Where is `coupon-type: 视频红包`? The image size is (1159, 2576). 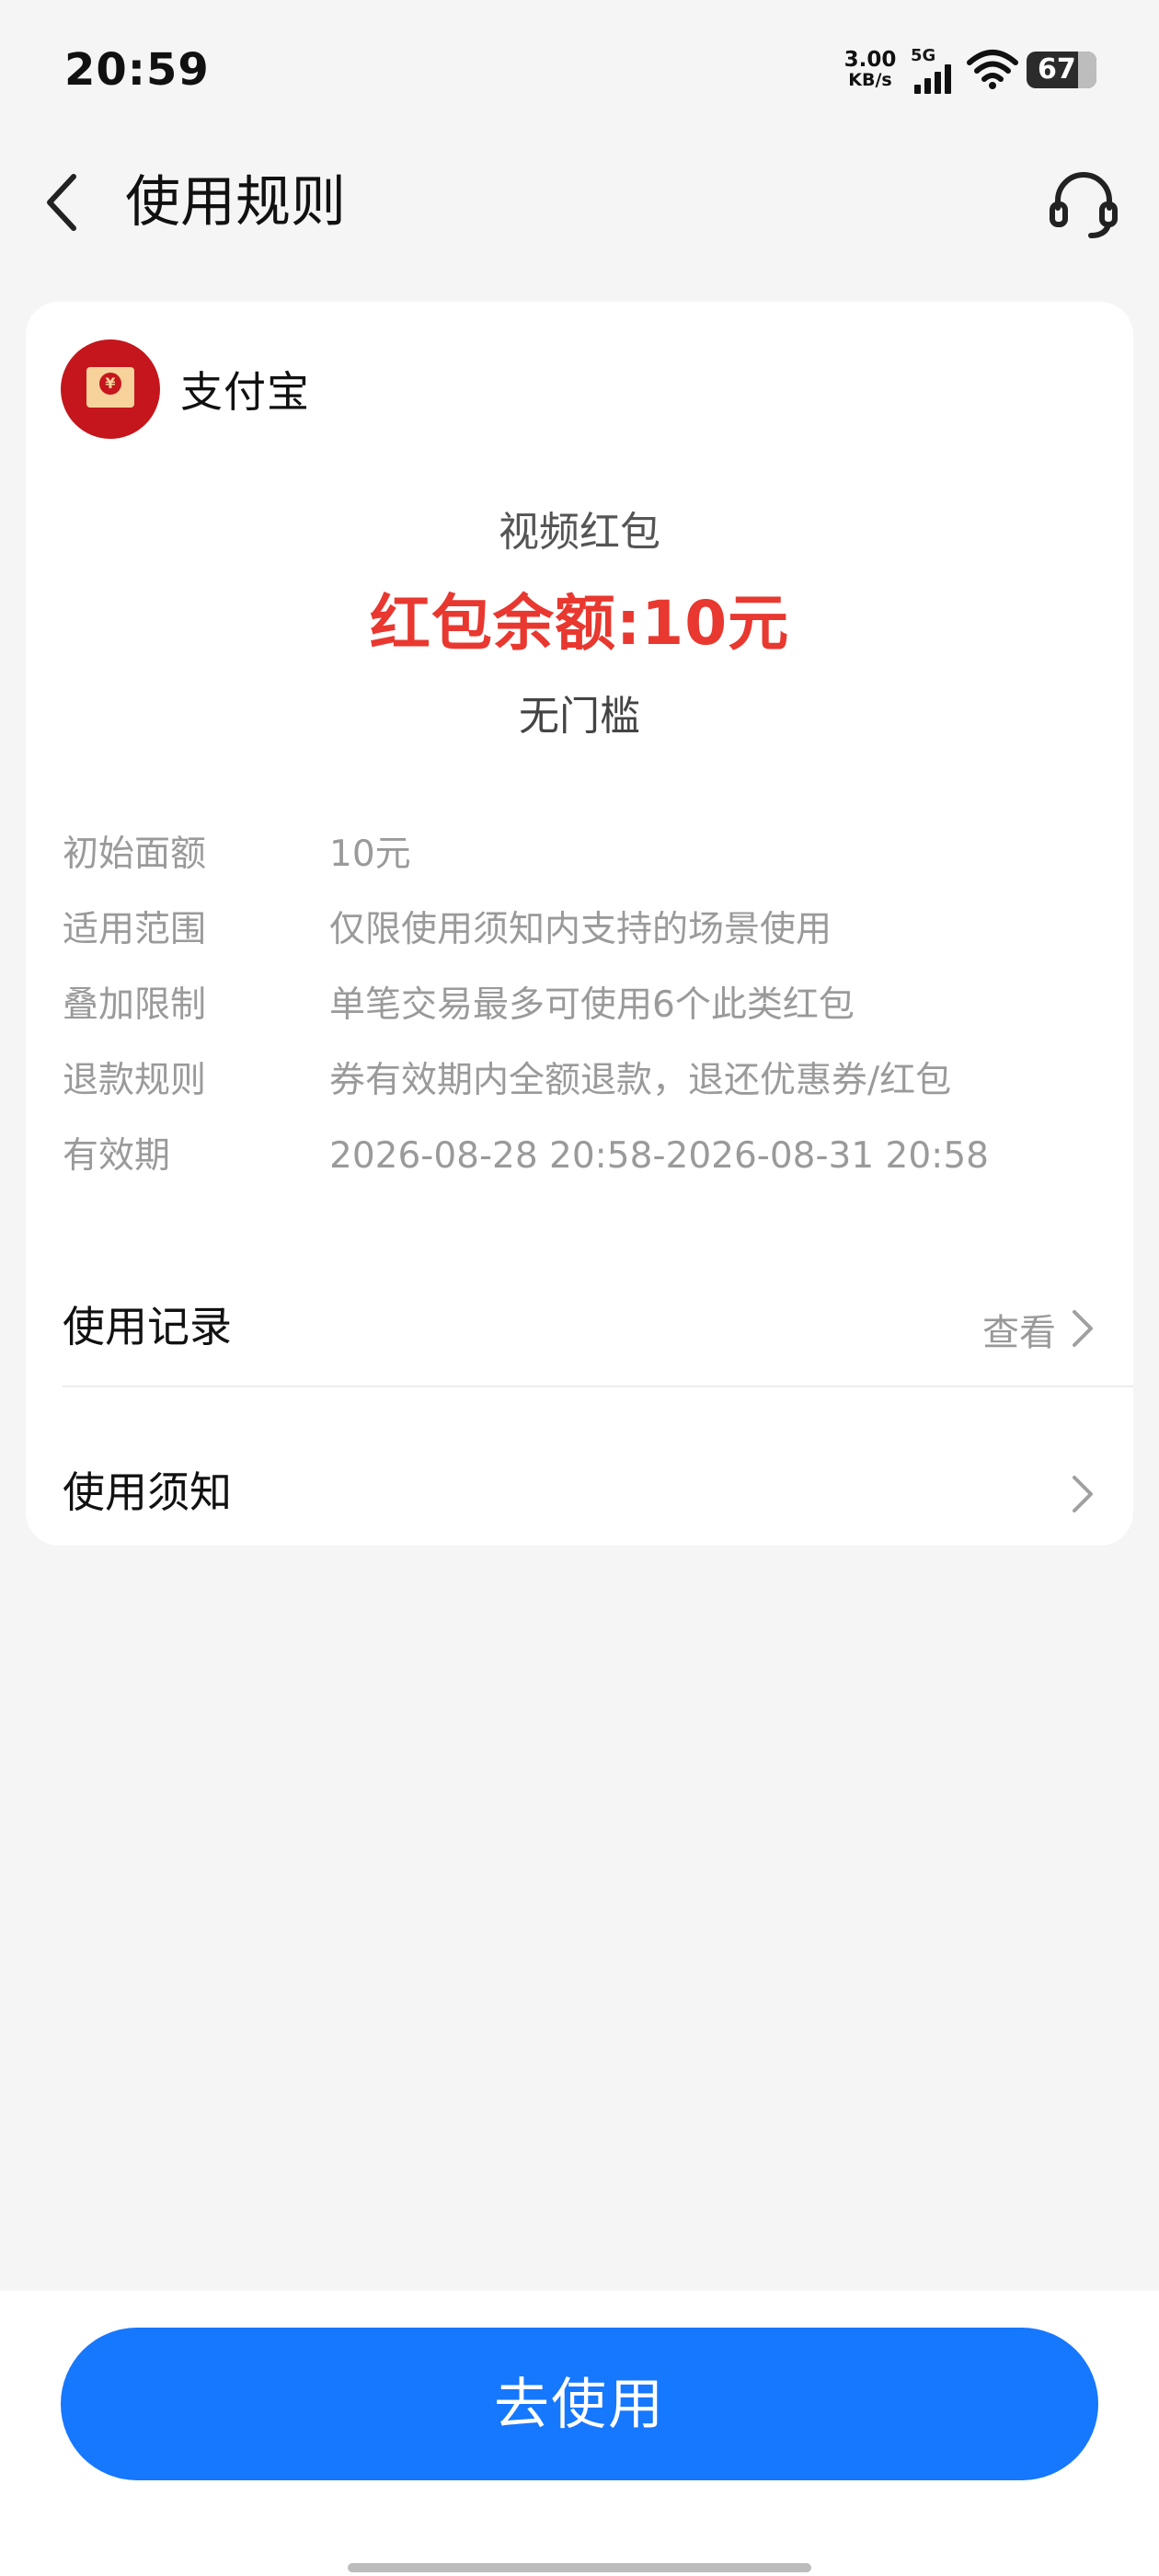 coupon-type: 视频红包 is located at coordinates (579, 532).